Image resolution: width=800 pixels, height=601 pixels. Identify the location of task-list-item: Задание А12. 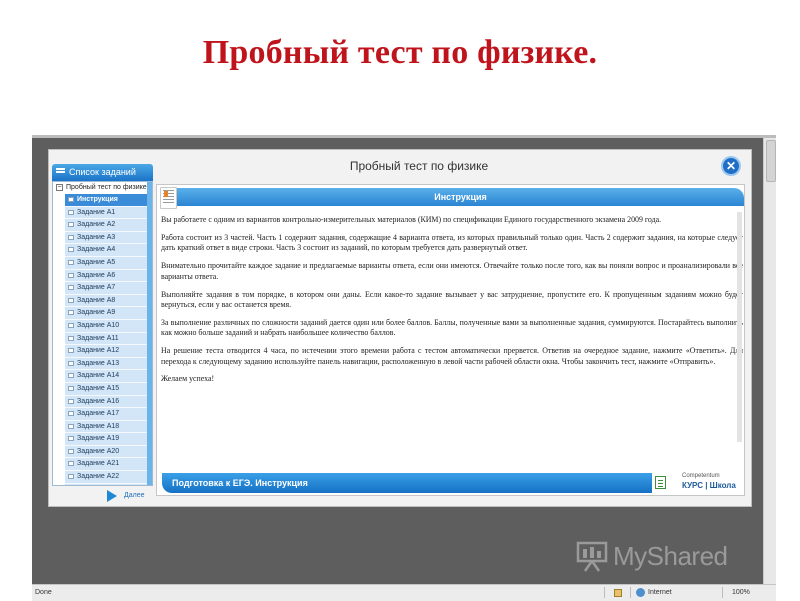
(107, 351).